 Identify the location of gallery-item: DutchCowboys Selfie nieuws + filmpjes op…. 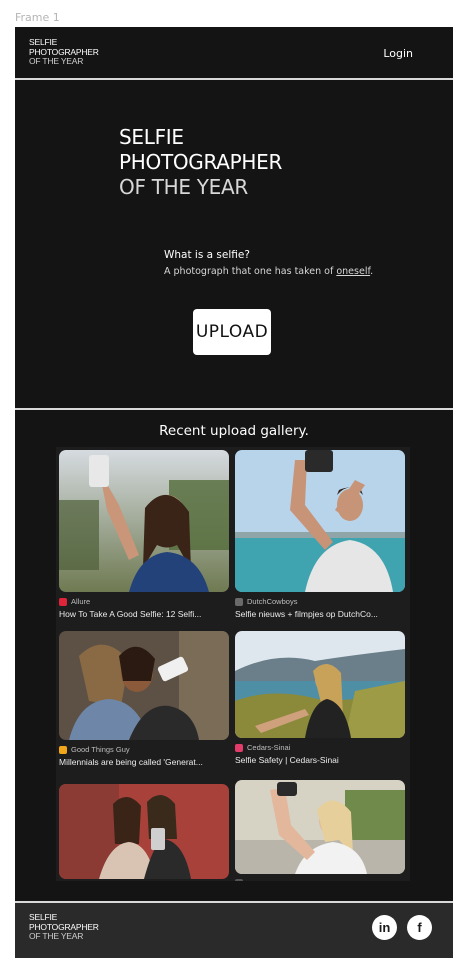
(320, 534).